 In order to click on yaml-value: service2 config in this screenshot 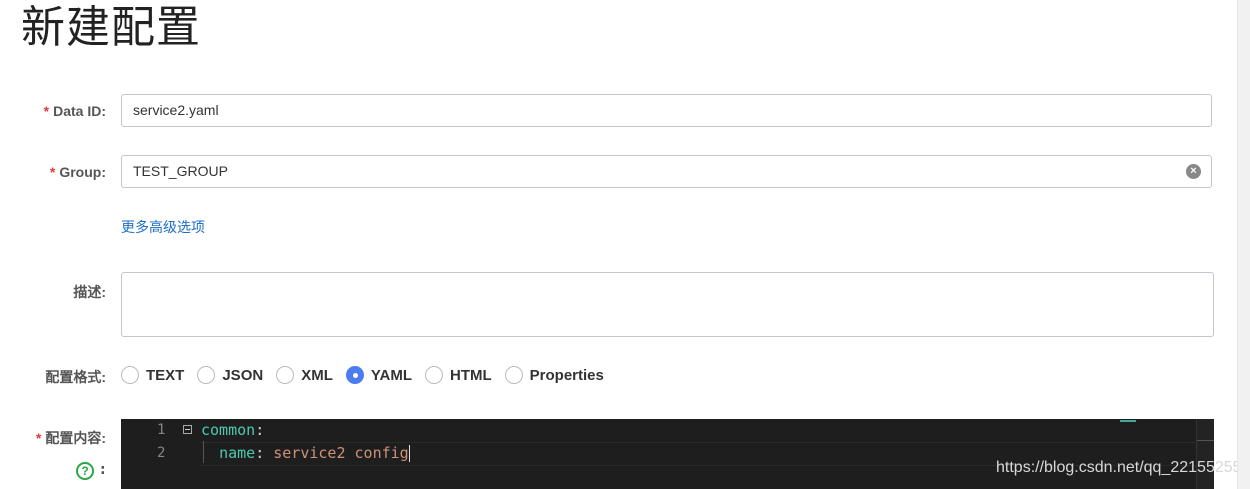, I will do `click(341, 453)`.